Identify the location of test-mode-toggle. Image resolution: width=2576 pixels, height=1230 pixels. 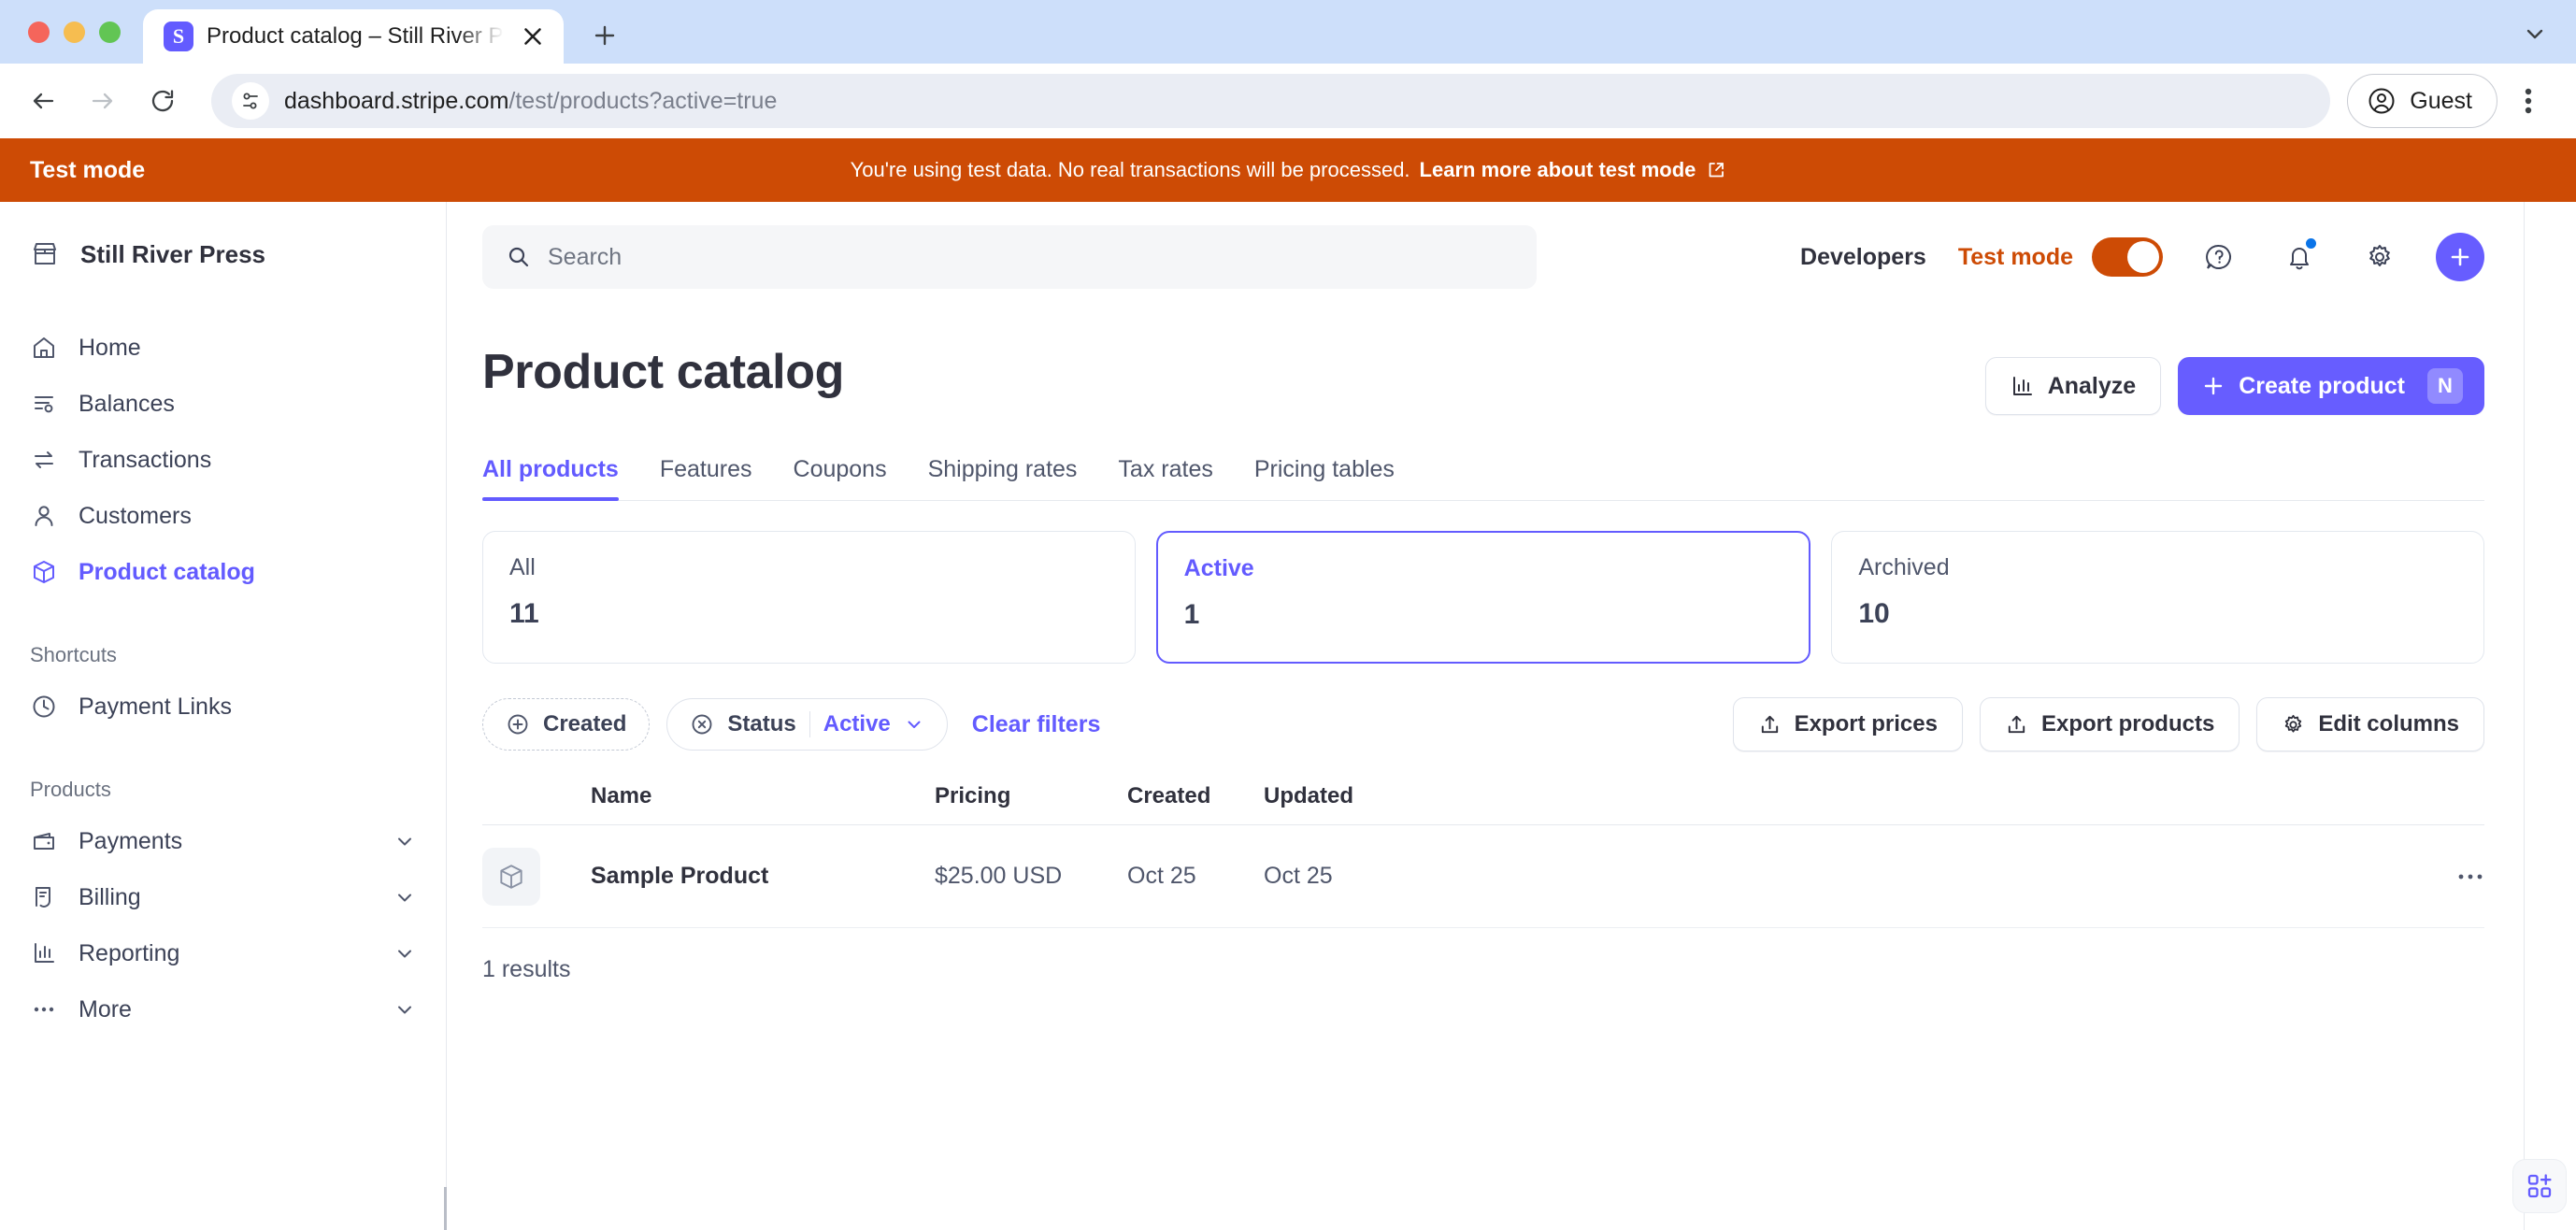
(2127, 257).